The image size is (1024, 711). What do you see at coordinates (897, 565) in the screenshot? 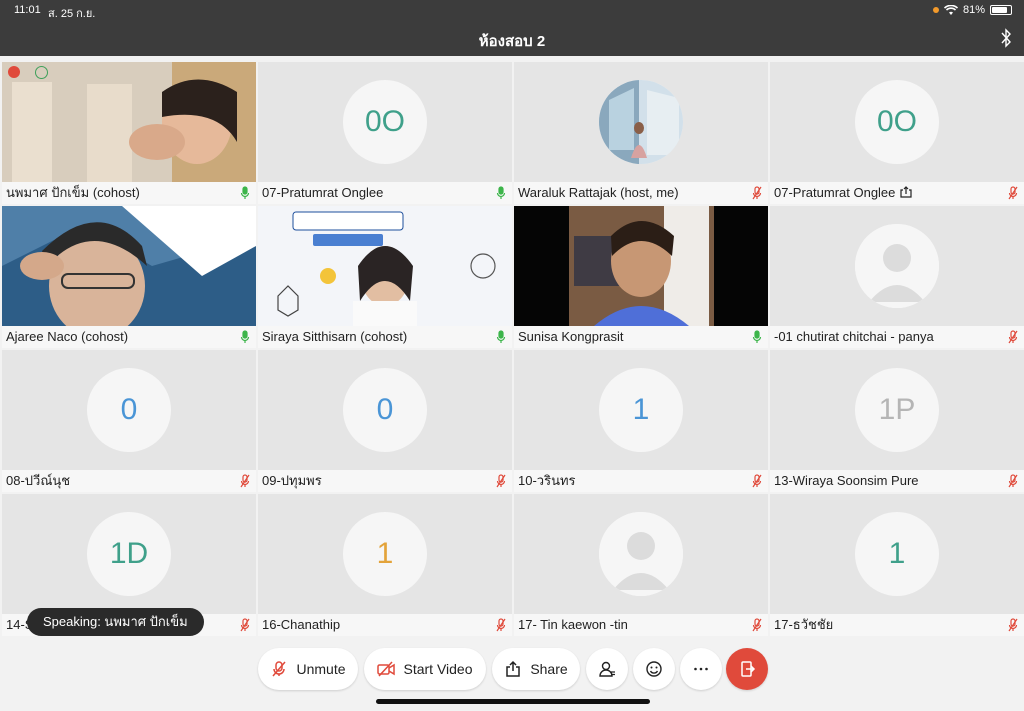
I see `participant-tile: 1 17-ธวัชชัย` at bounding box center [897, 565].